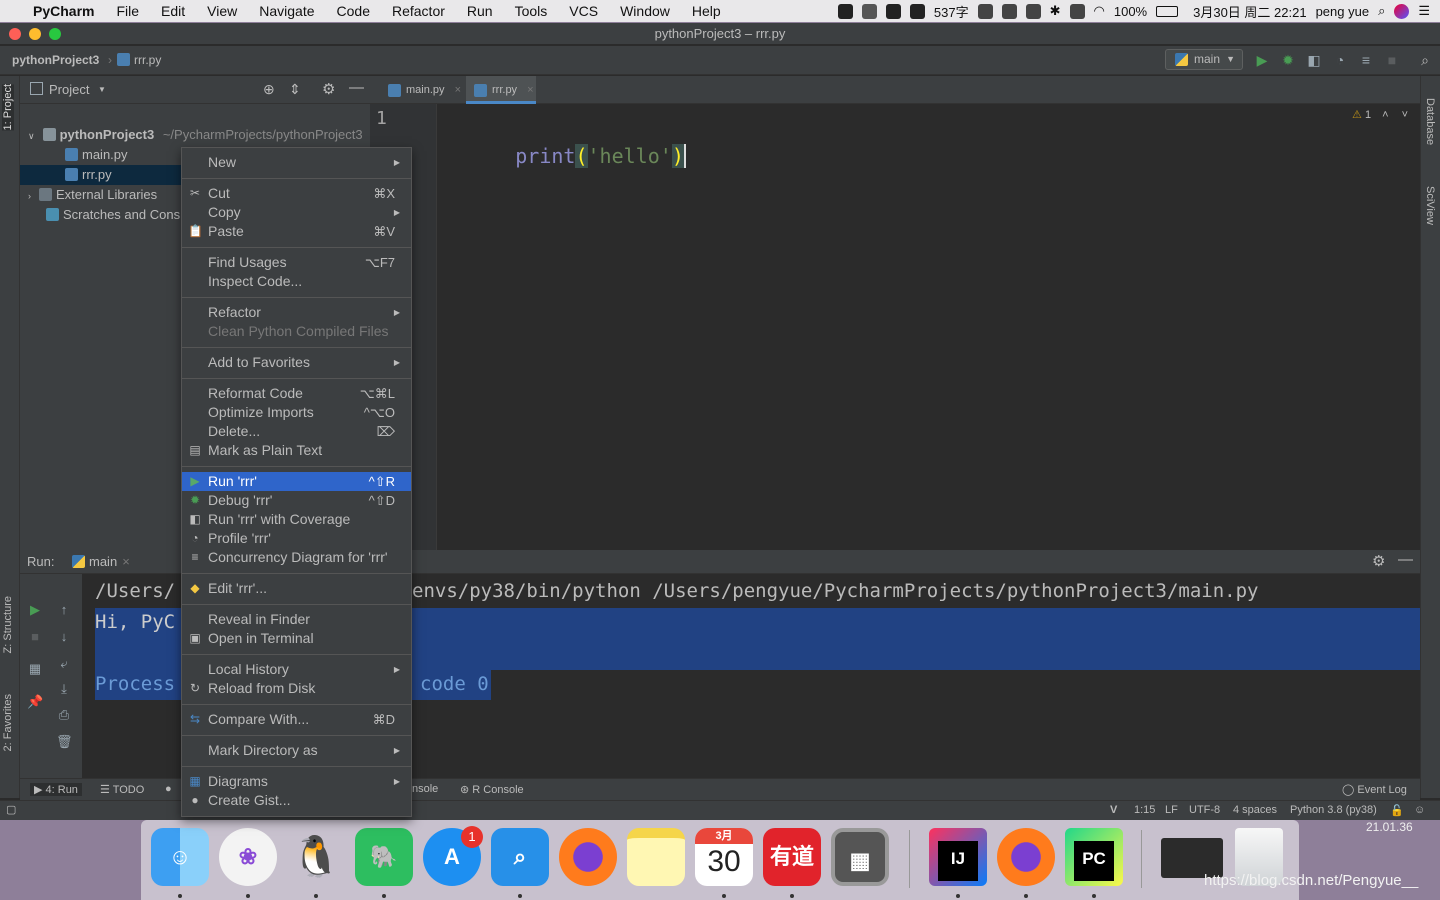 This screenshot has width=1440, height=900. What do you see at coordinates (724, 857) in the screenshot?
I see `calendar-app-icon: 3月 30` at bounding box center [724, 857].